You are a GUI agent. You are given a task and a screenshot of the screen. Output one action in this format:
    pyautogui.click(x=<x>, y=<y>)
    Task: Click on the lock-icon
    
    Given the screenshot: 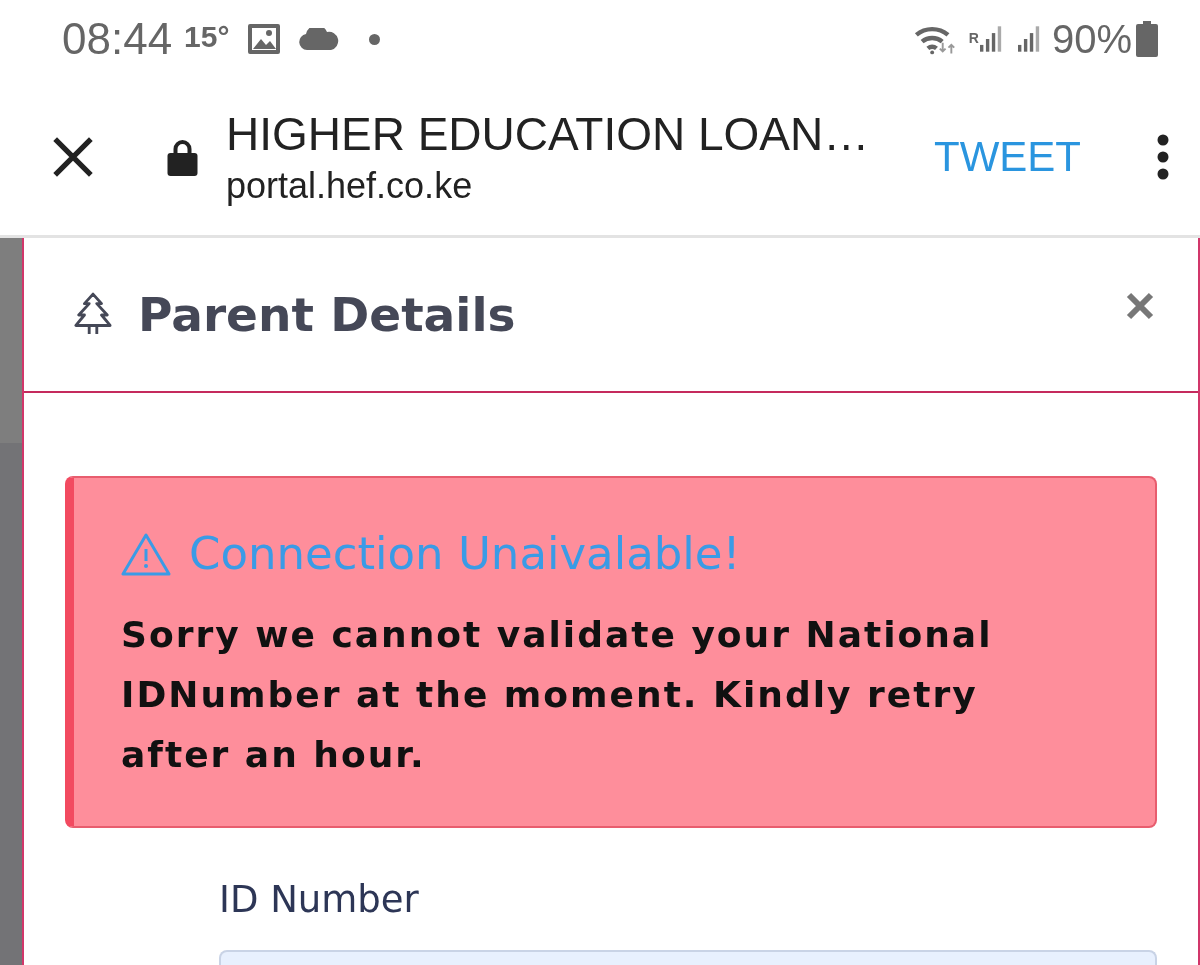 What is the action you would take?
    pyautogui.click(x=182, y=157)
    